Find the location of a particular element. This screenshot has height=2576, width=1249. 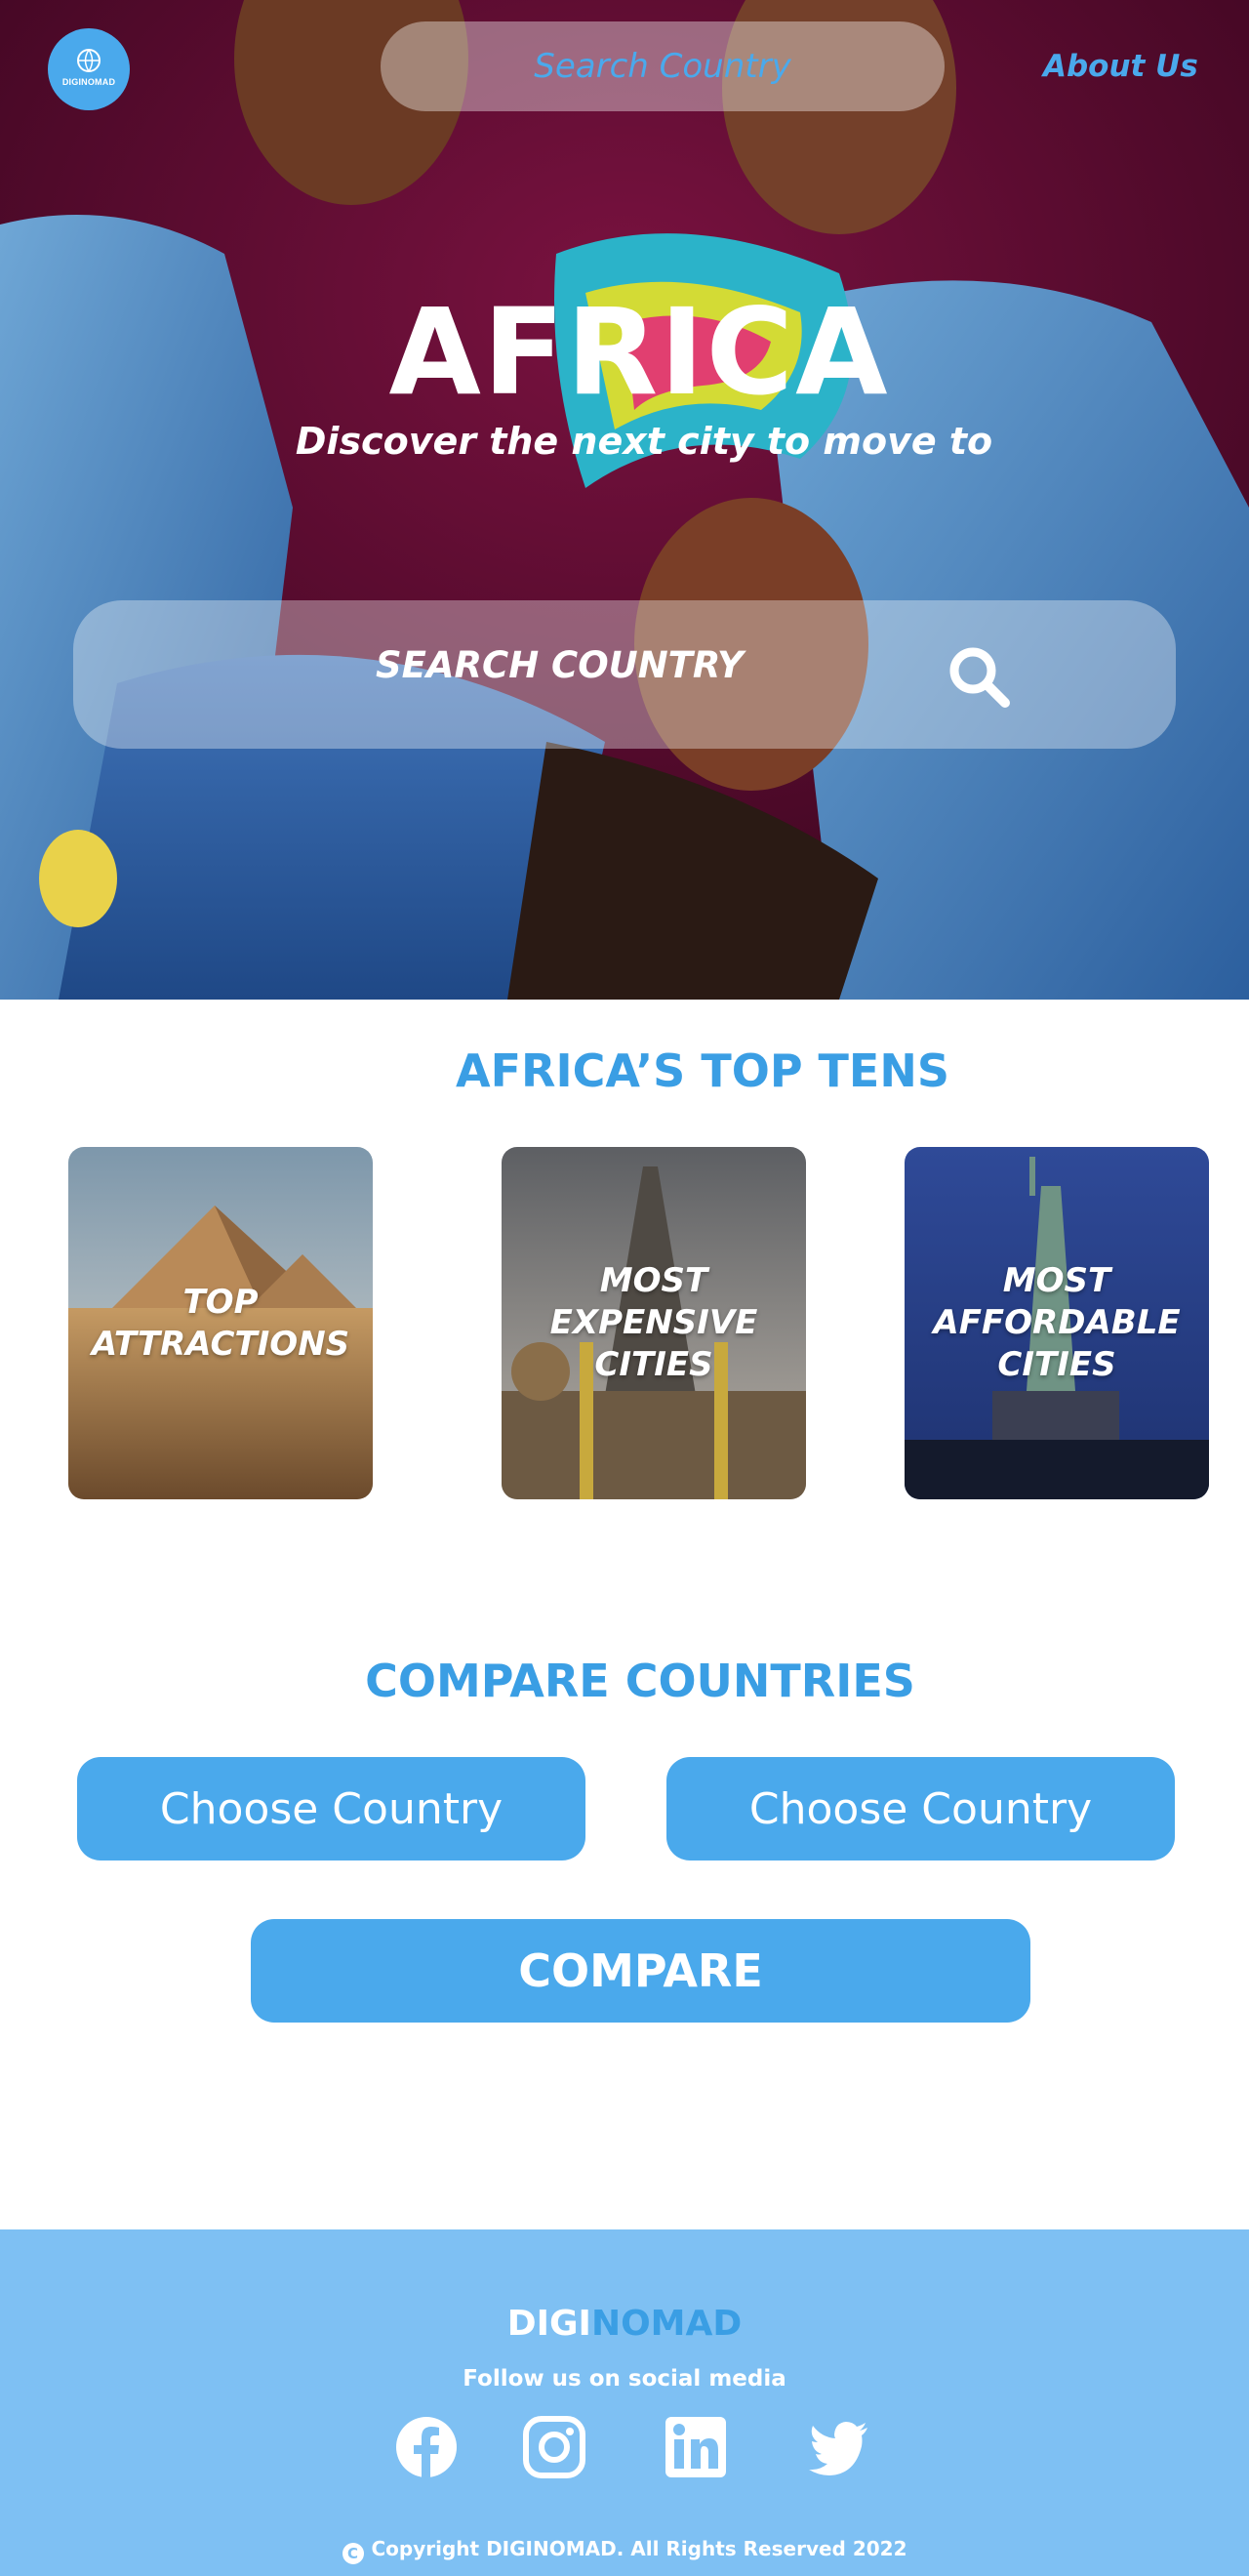

hero-subtitle: Discover the next city to move to is located at coordinates (644, 441).